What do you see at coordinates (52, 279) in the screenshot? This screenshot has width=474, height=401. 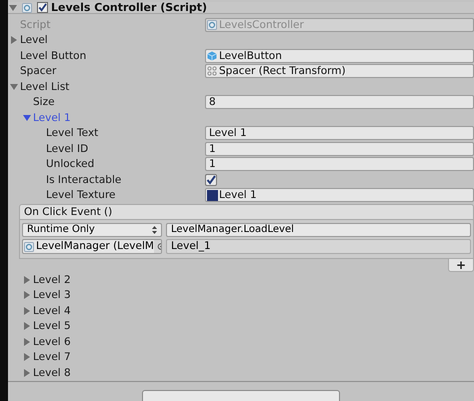 I see `foldout-label: Level 2` at bounding box center [52, 279].